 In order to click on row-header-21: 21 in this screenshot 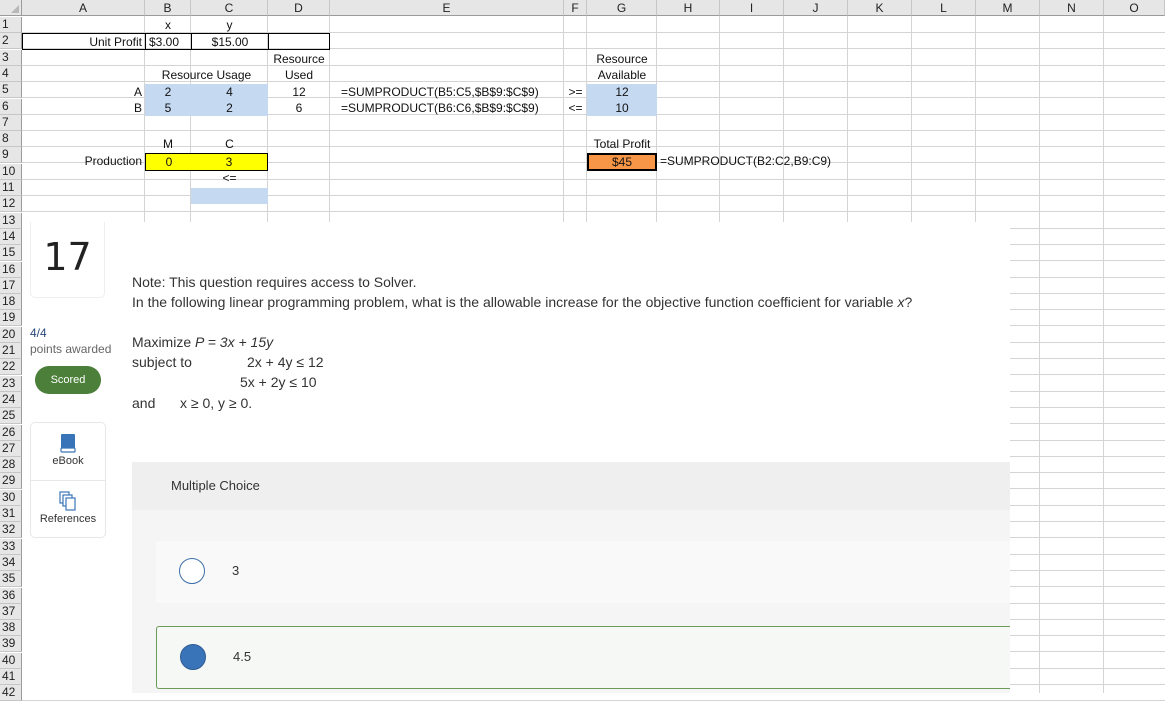, I will do `click(11, 351)`.